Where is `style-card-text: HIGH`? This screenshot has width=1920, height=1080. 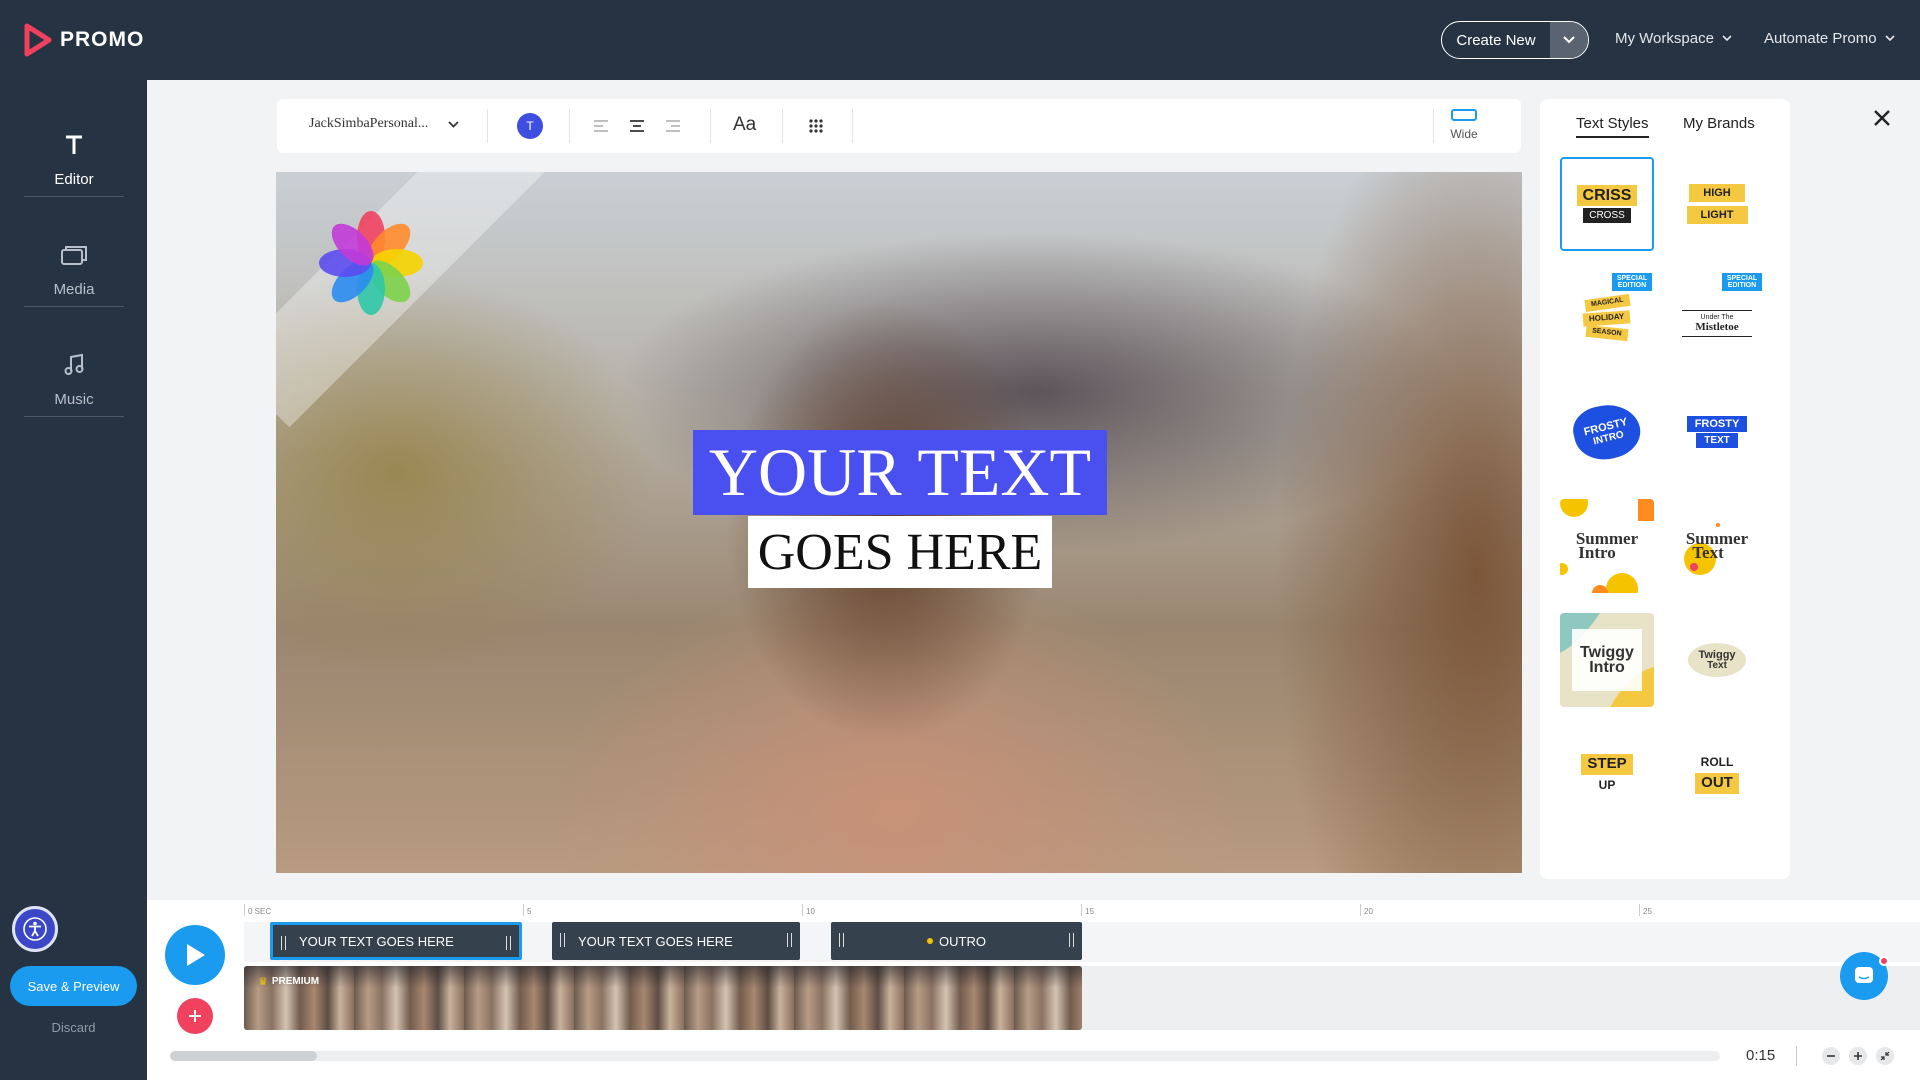
style-card-text: HIGH is located at coordinates (1717, 192).